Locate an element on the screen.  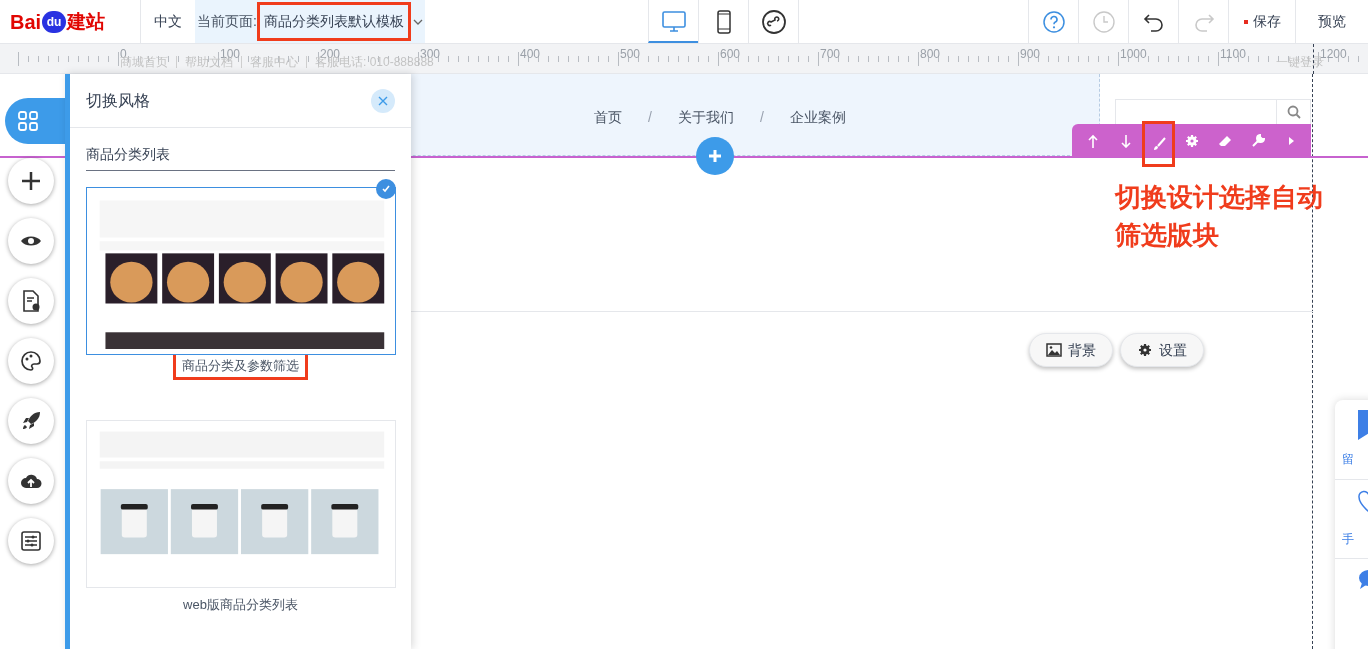
toolbar-button is located at coordinates (1158, 144).